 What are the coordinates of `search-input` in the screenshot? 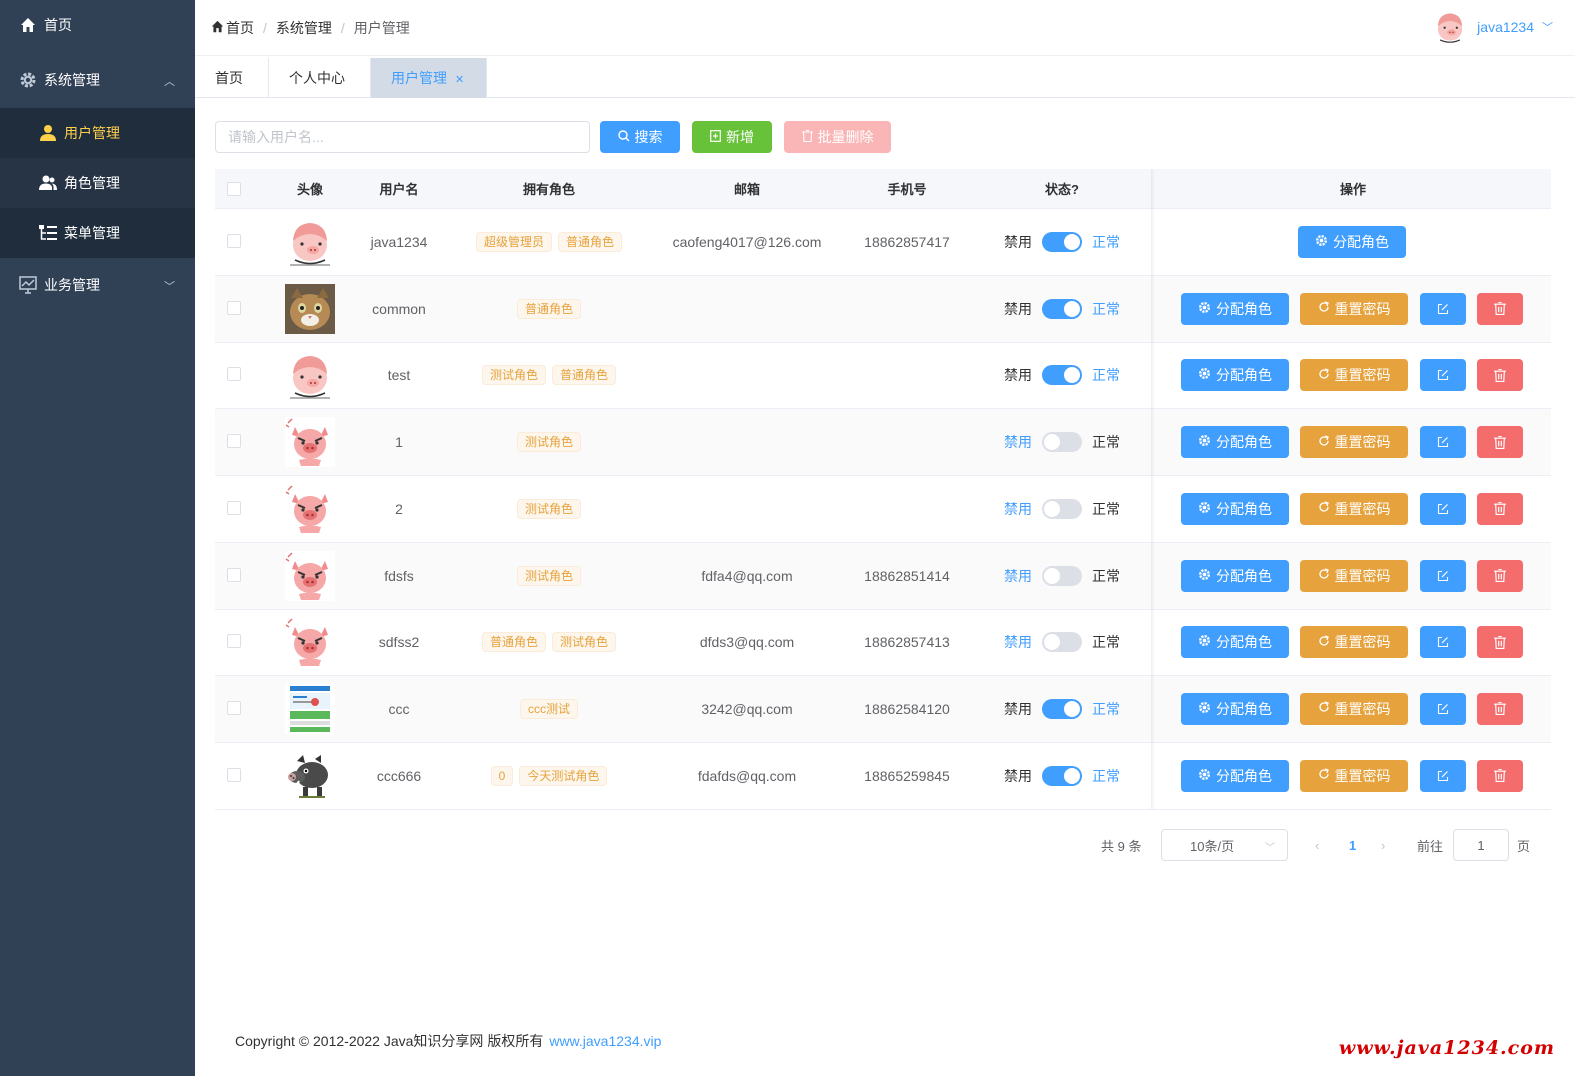 It's located at (402, 137).